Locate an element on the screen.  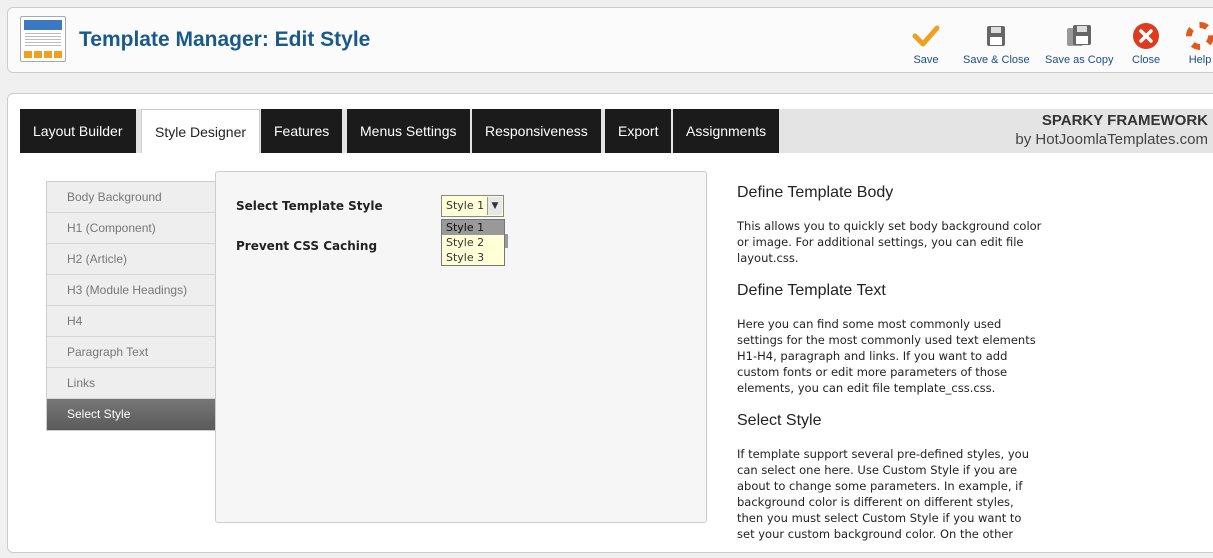
checkmark-icon is located at coordinates (926, 36).